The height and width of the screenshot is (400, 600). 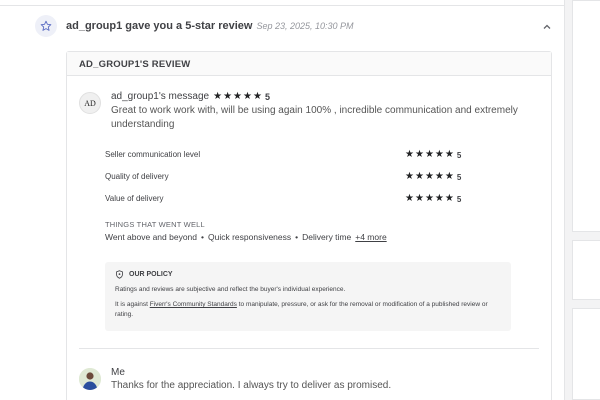 I want to click on notification-date: Sep 23, 2025, 10:30 PM, so click(x=305, y=26).